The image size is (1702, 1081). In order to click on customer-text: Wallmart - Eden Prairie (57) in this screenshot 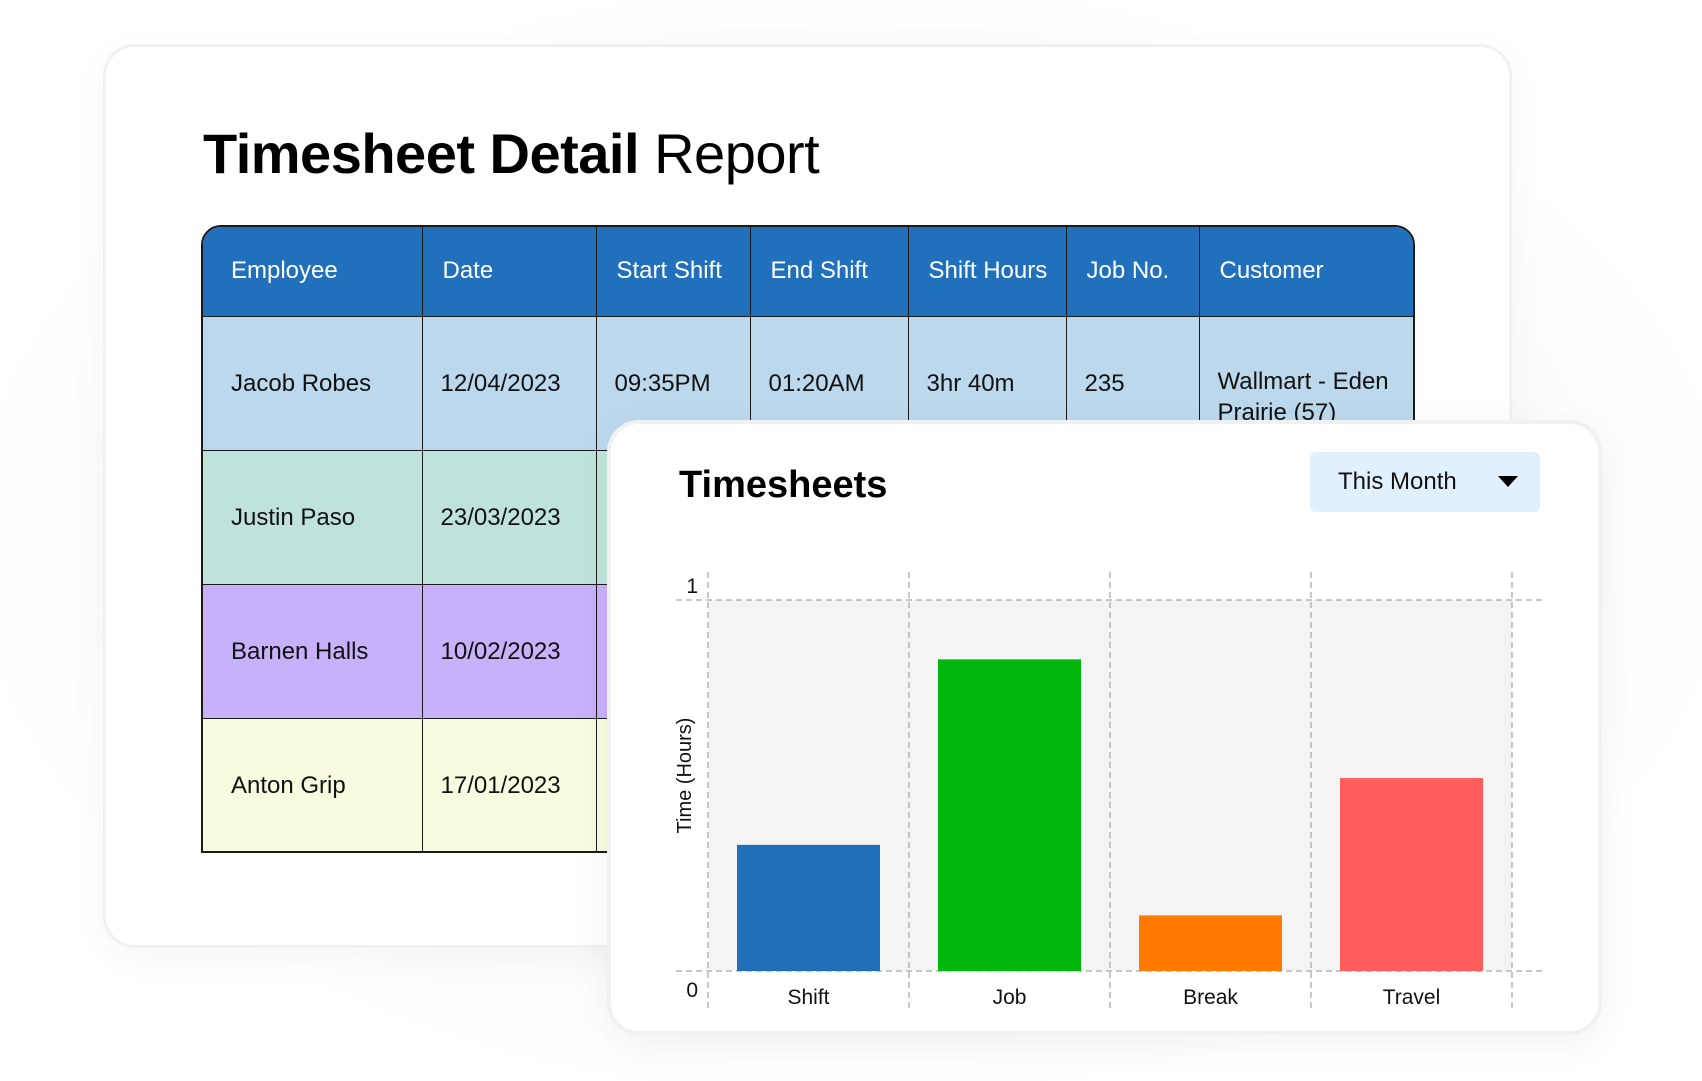, I will do `click(1303, 395)`.